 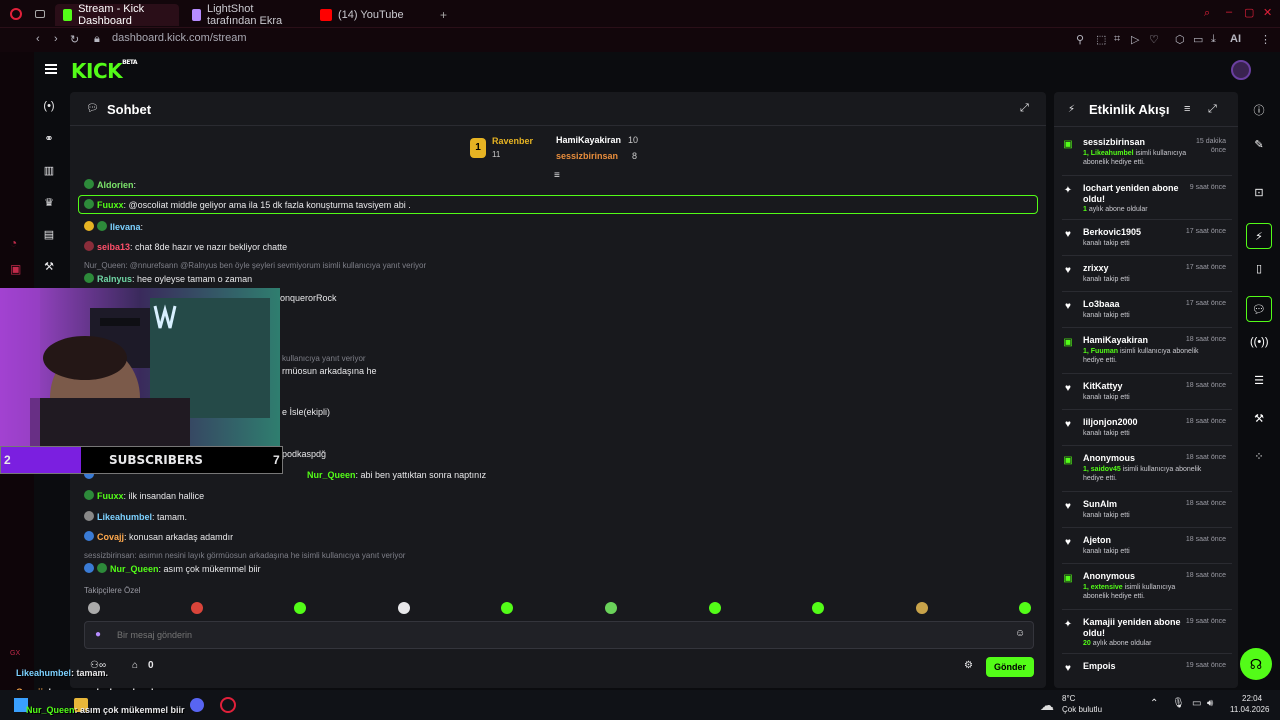 I want to click on leader-name: Ravenber, so click(x=512, y=141).